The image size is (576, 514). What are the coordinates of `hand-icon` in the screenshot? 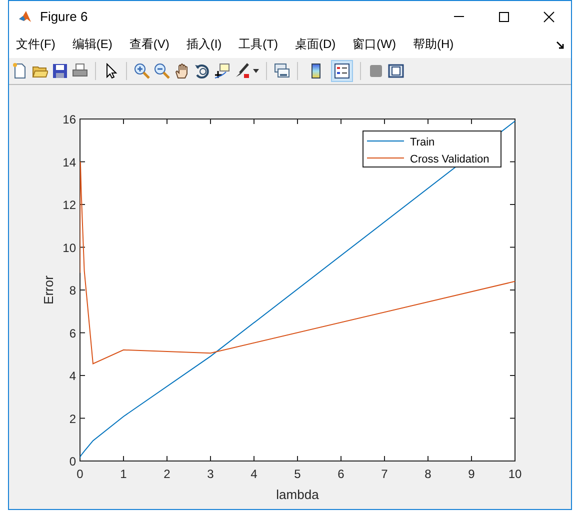 It's located at (182, 71).